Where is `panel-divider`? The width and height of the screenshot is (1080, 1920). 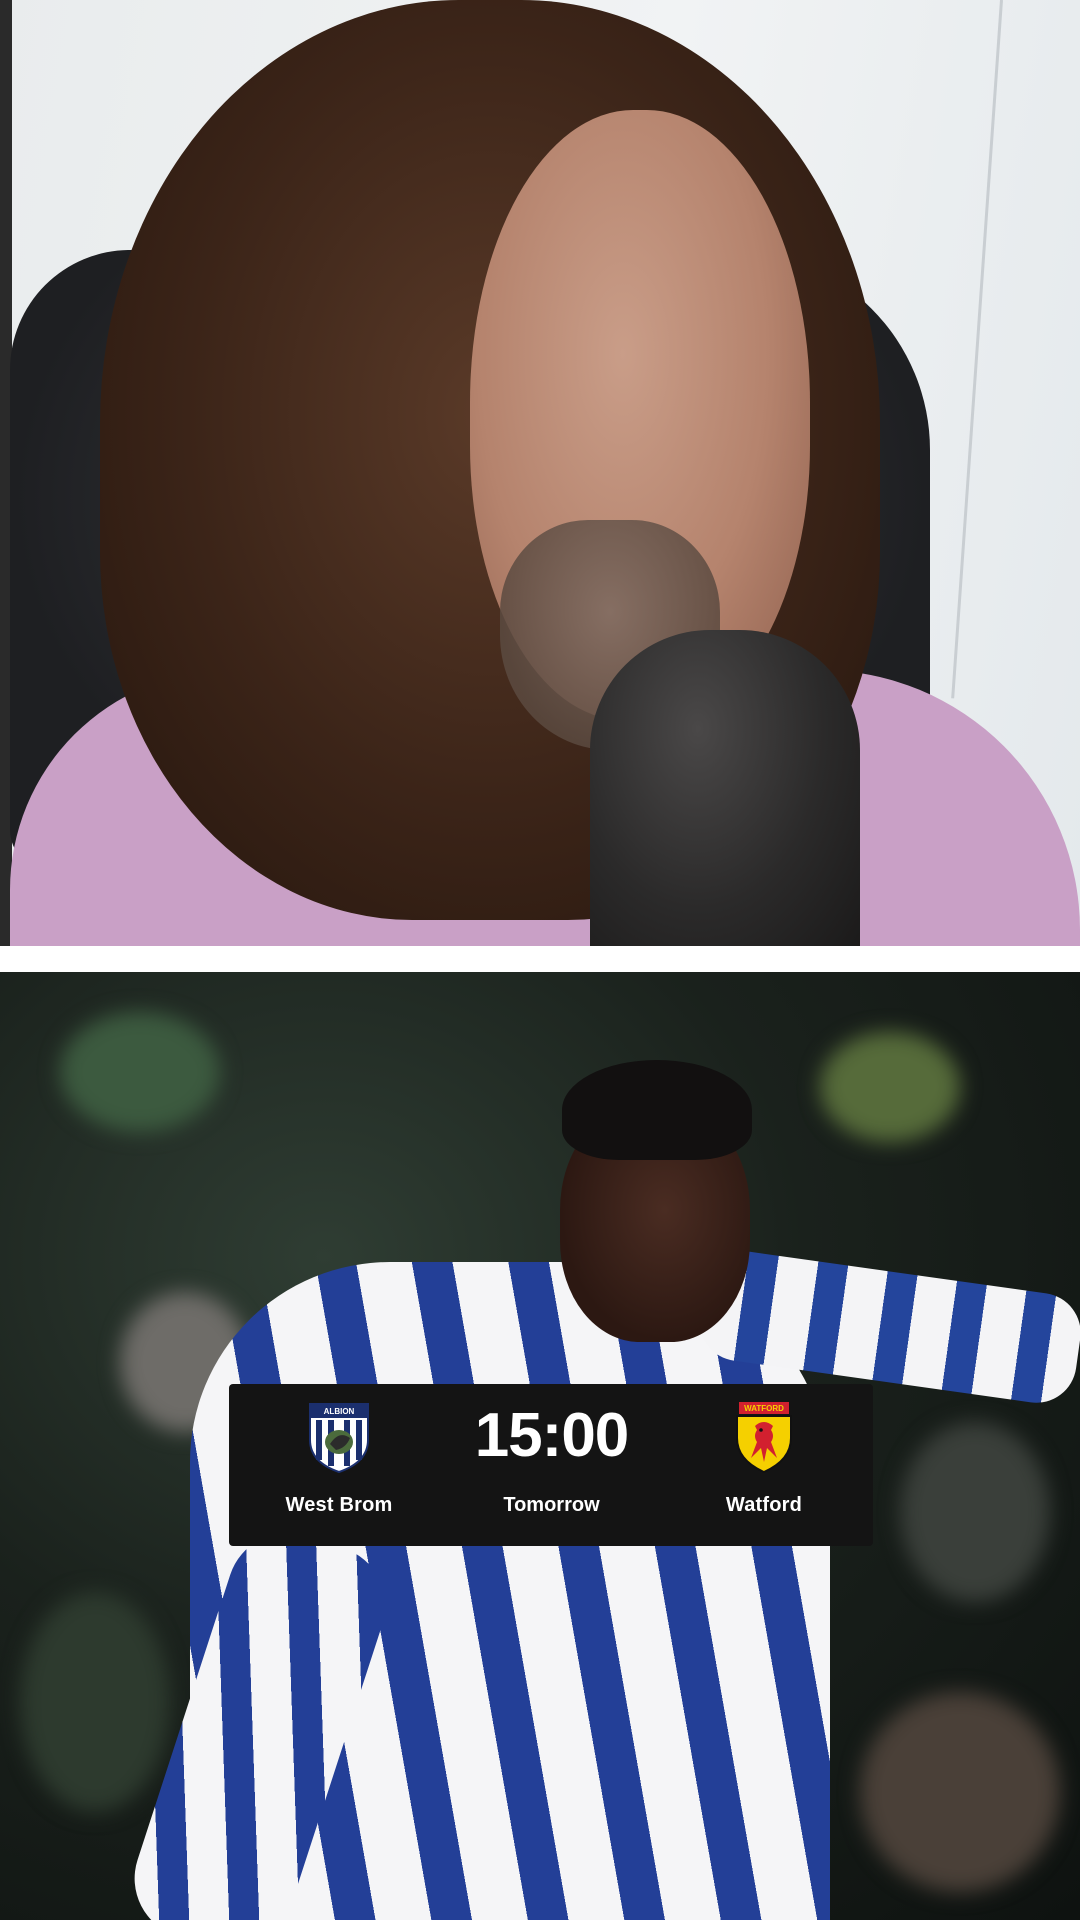 panel-divider is located at coordinates (540, 959).